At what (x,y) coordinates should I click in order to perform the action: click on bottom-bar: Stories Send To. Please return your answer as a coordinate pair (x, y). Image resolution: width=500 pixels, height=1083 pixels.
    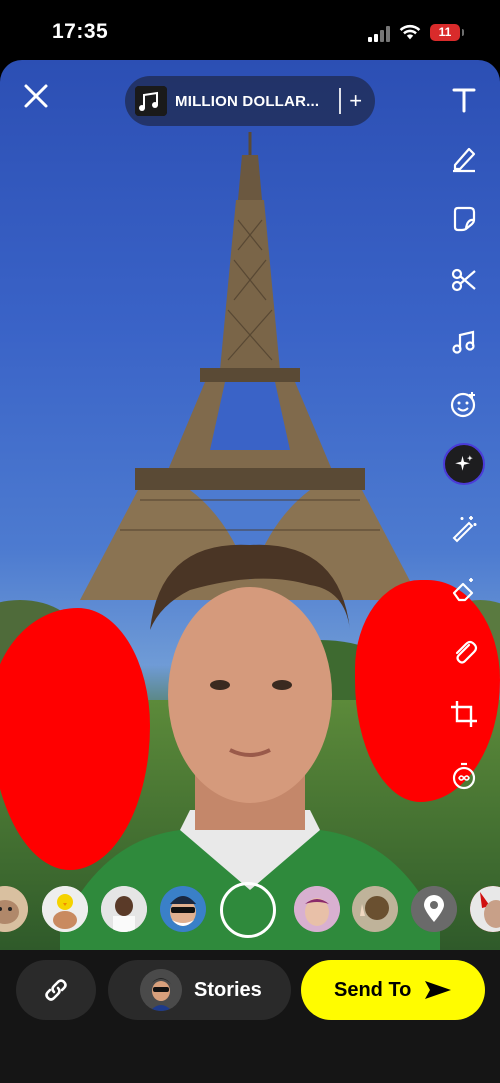
    Looking at the image, I should click on (250, 1016).